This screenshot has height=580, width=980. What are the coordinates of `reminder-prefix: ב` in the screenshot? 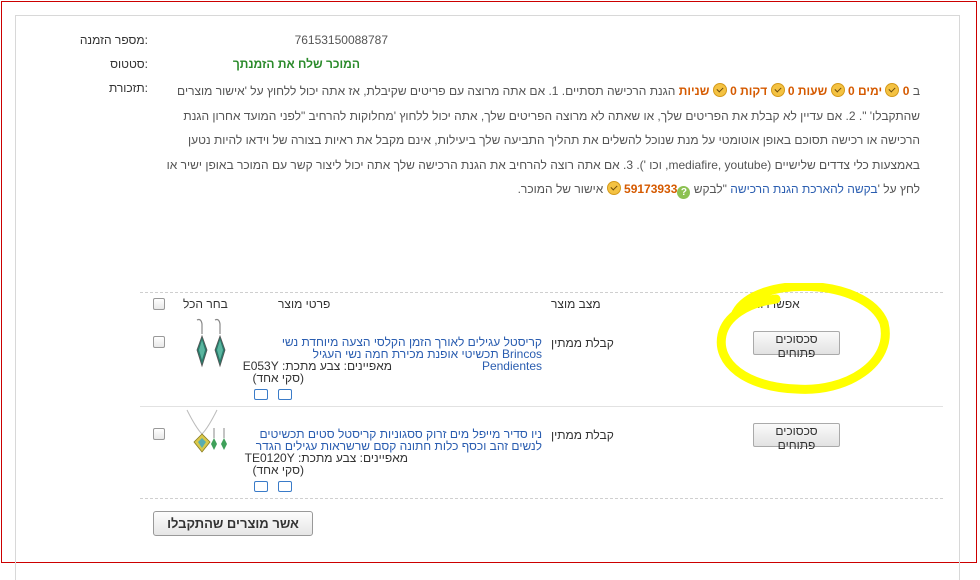 It's located at (916, 91).